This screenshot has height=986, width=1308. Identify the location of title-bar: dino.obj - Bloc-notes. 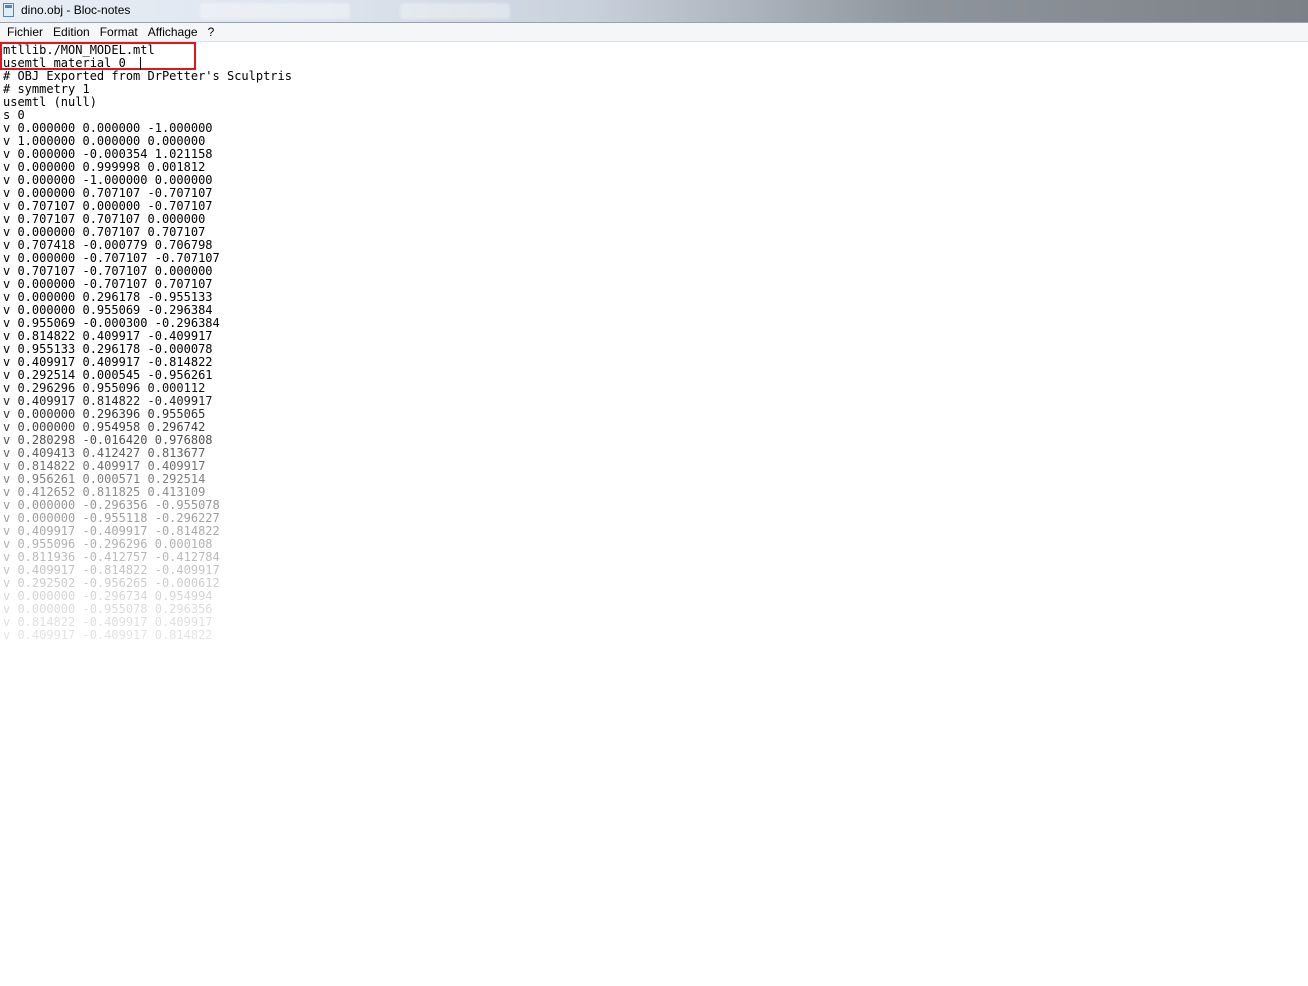
(654, 11).